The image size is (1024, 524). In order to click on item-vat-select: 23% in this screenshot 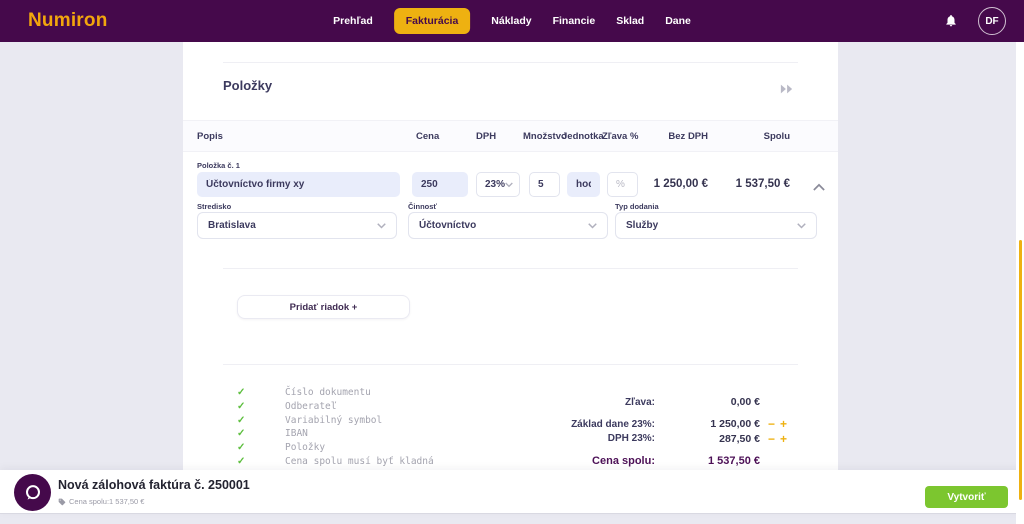, I will do `click(498, 184)`.